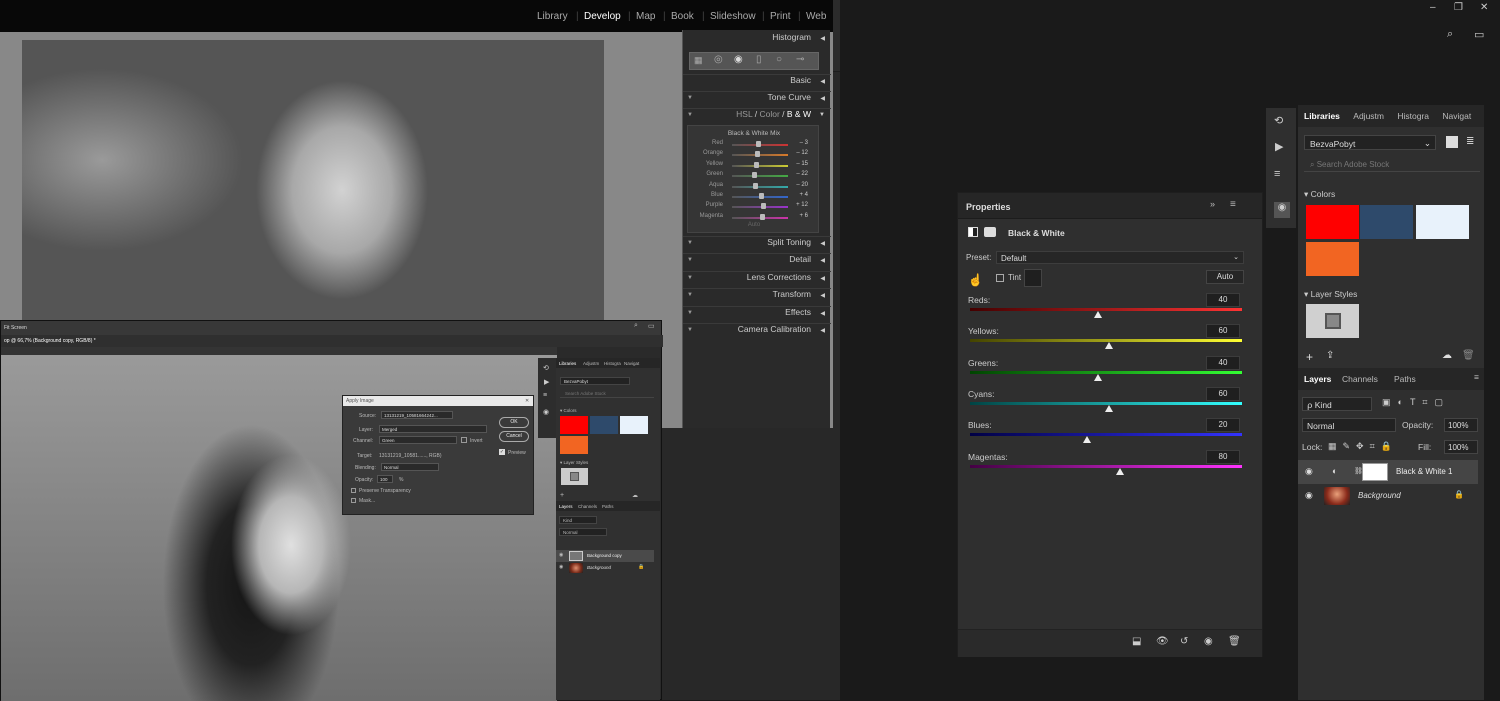 This screenshot has width=1500, height=701. Describe the element at coordinates (975, 280) in the screenshot. I see `targeted-adjustment-icon: ☝` at that location.